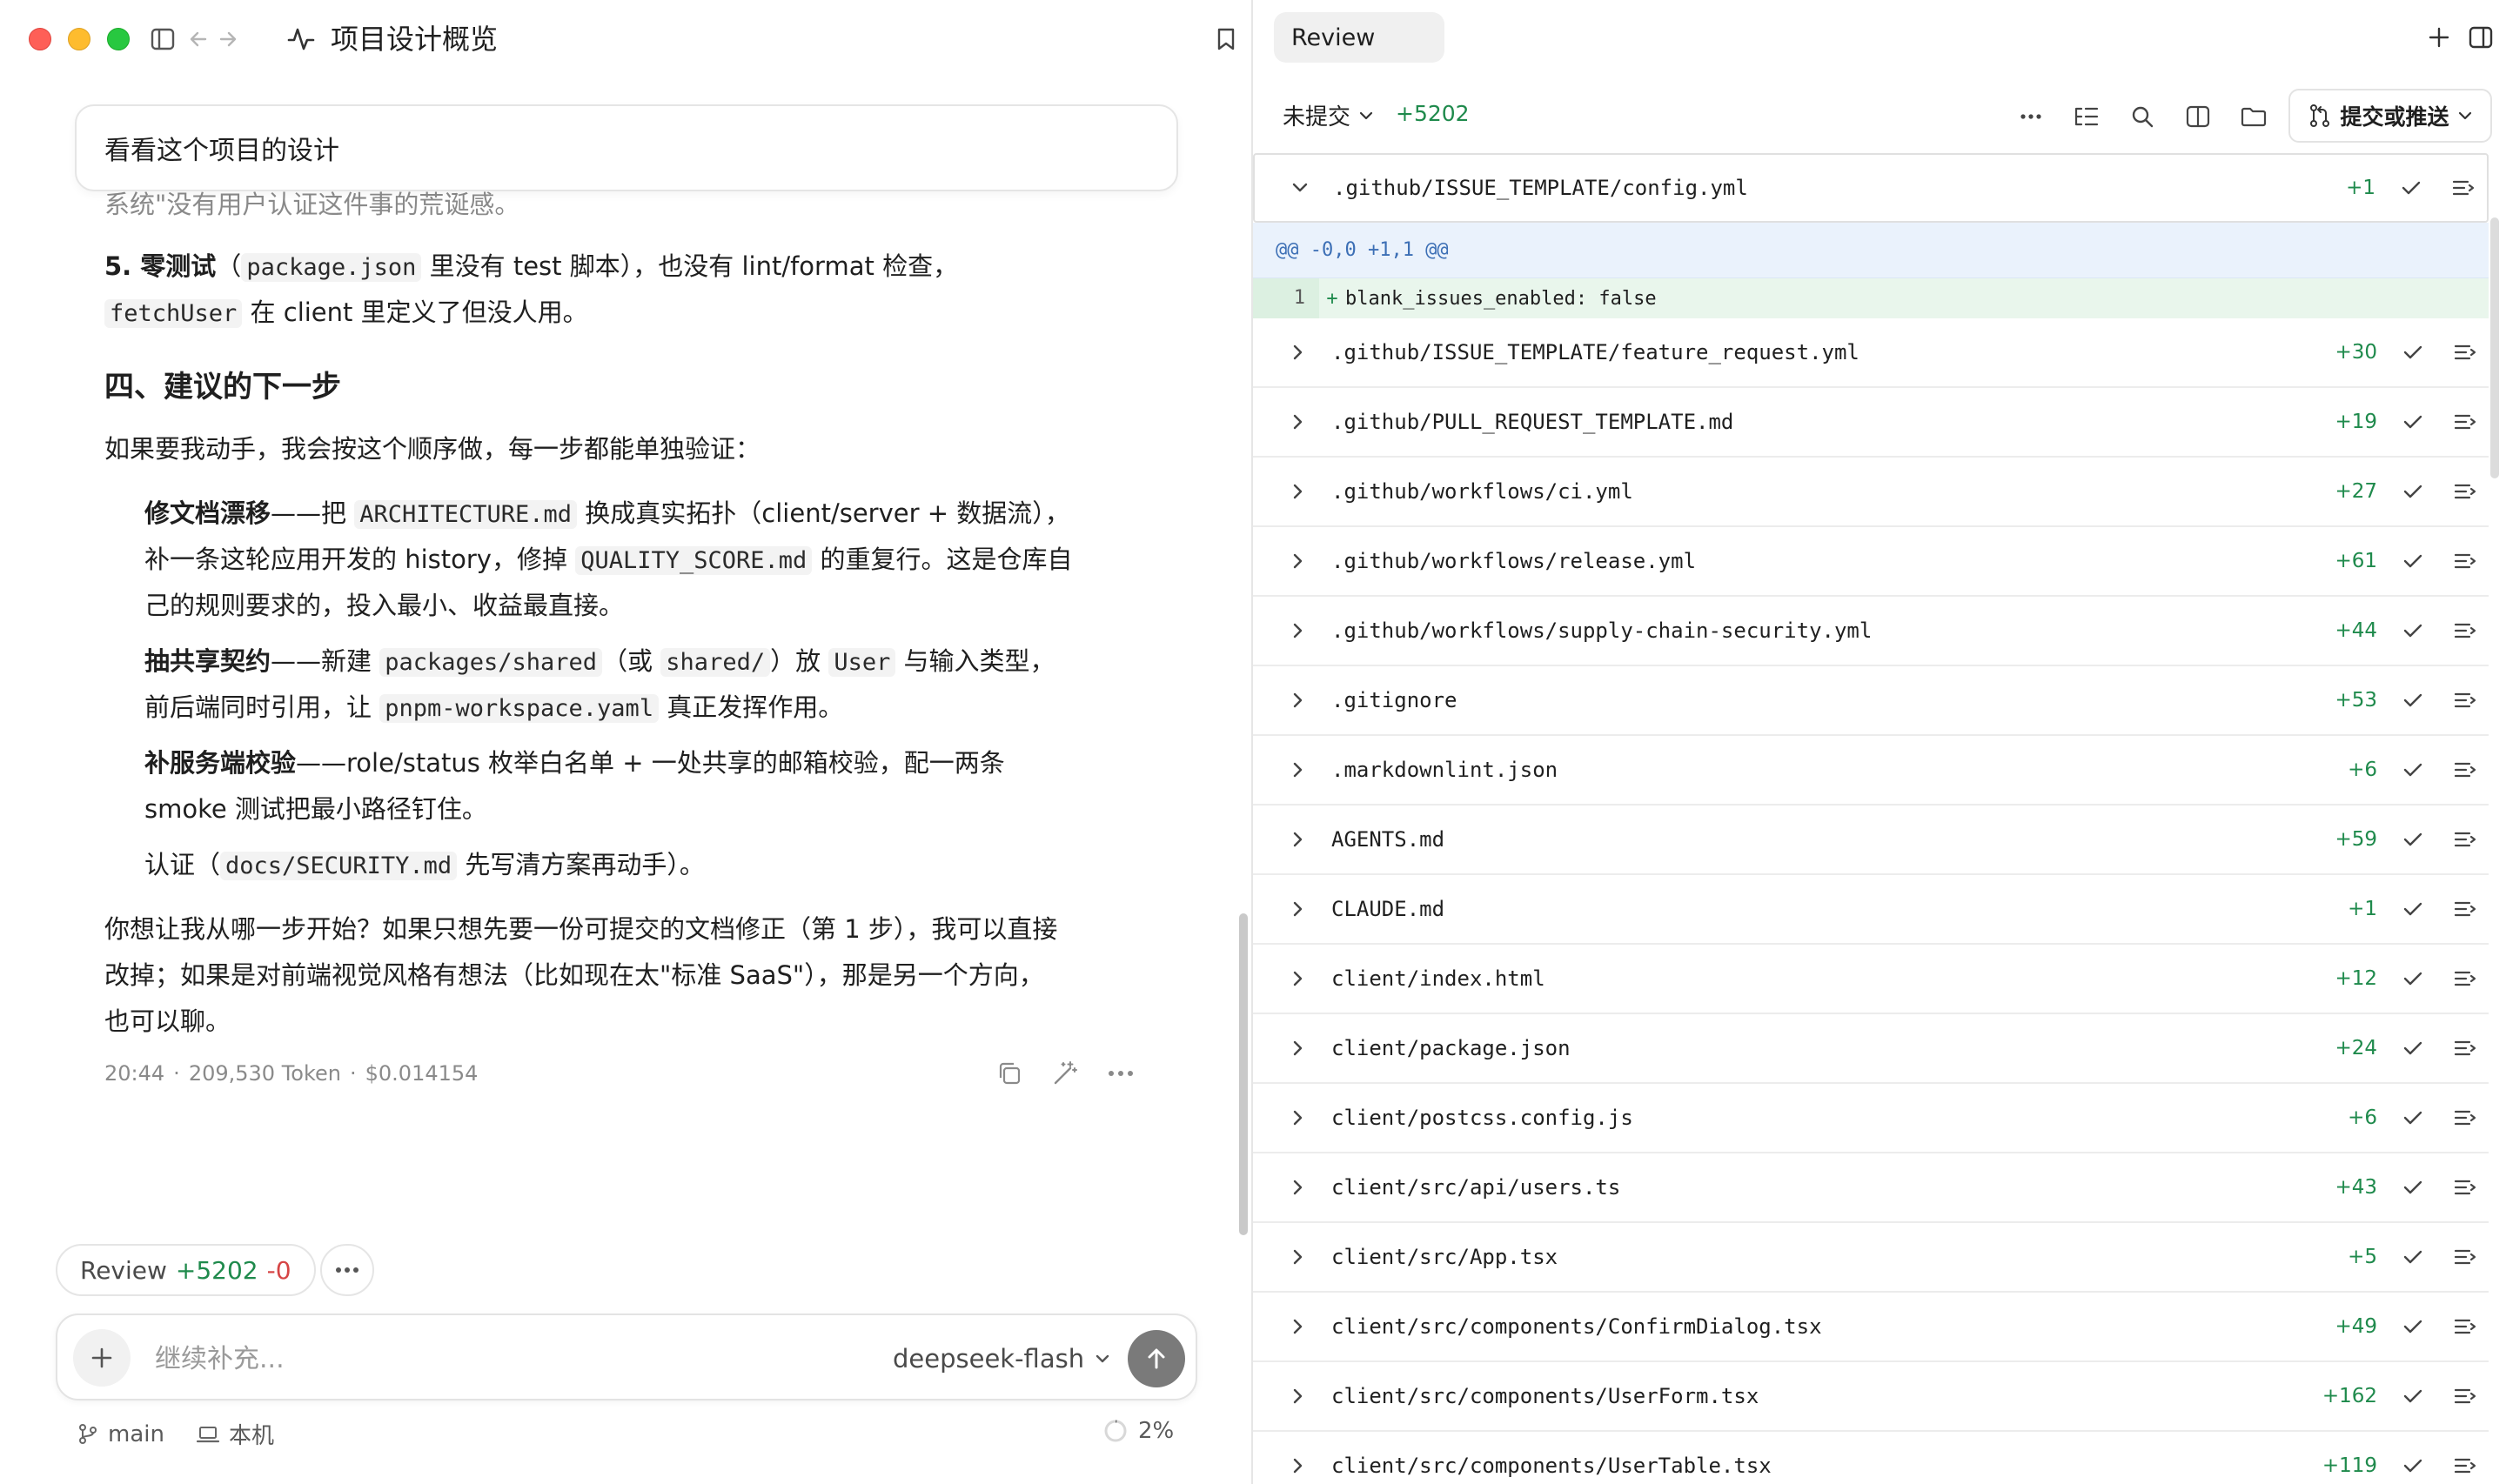  Describe the element at coordinates (1482, 1118) in the screenshot. I see `file-name: client/postcss.config.js` at that location.